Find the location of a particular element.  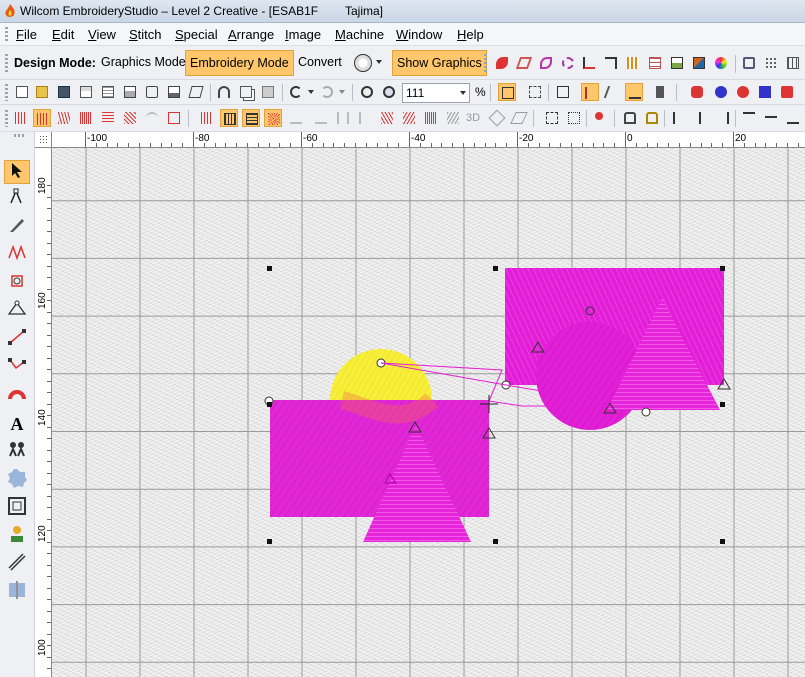

template-icon is located at coordinates (86, 92).